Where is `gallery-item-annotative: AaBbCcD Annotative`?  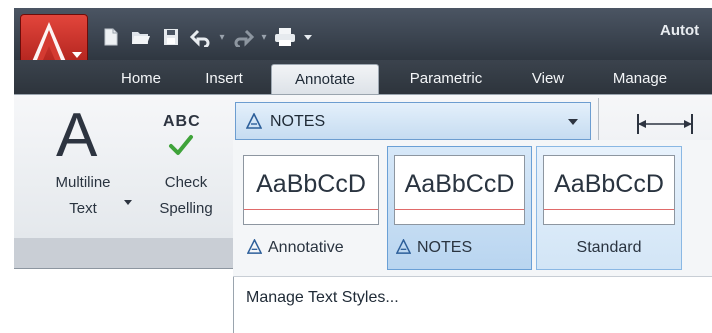 gallery-item-annotative: AaBbCcD Annotative is located at coordinates (311, 208).